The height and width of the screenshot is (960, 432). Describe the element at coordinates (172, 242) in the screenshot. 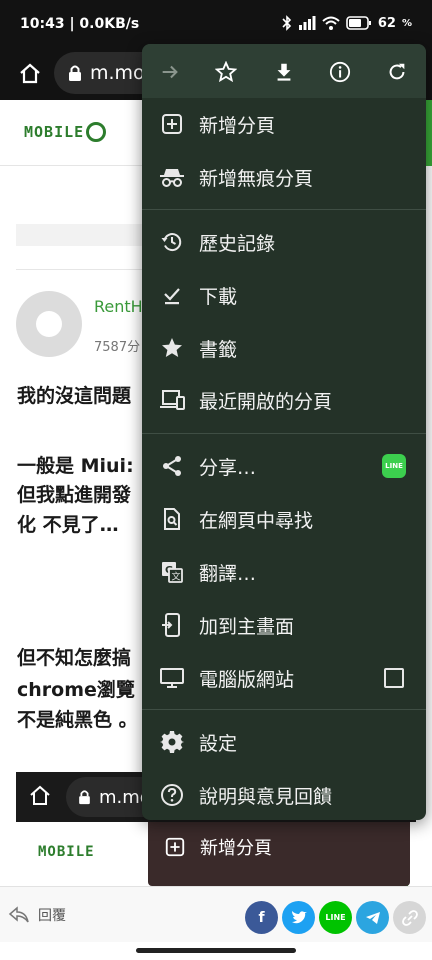

I see `history-icon` at that location.